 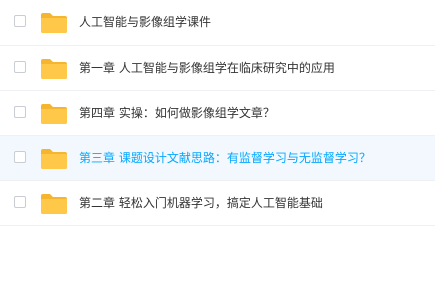 What do you see at coordinates (201, 203) in the screenshot?
I see `file-name: 第二章 轻松入门机器学习，搞定人工智能基础` at bounding box center [201, 203].